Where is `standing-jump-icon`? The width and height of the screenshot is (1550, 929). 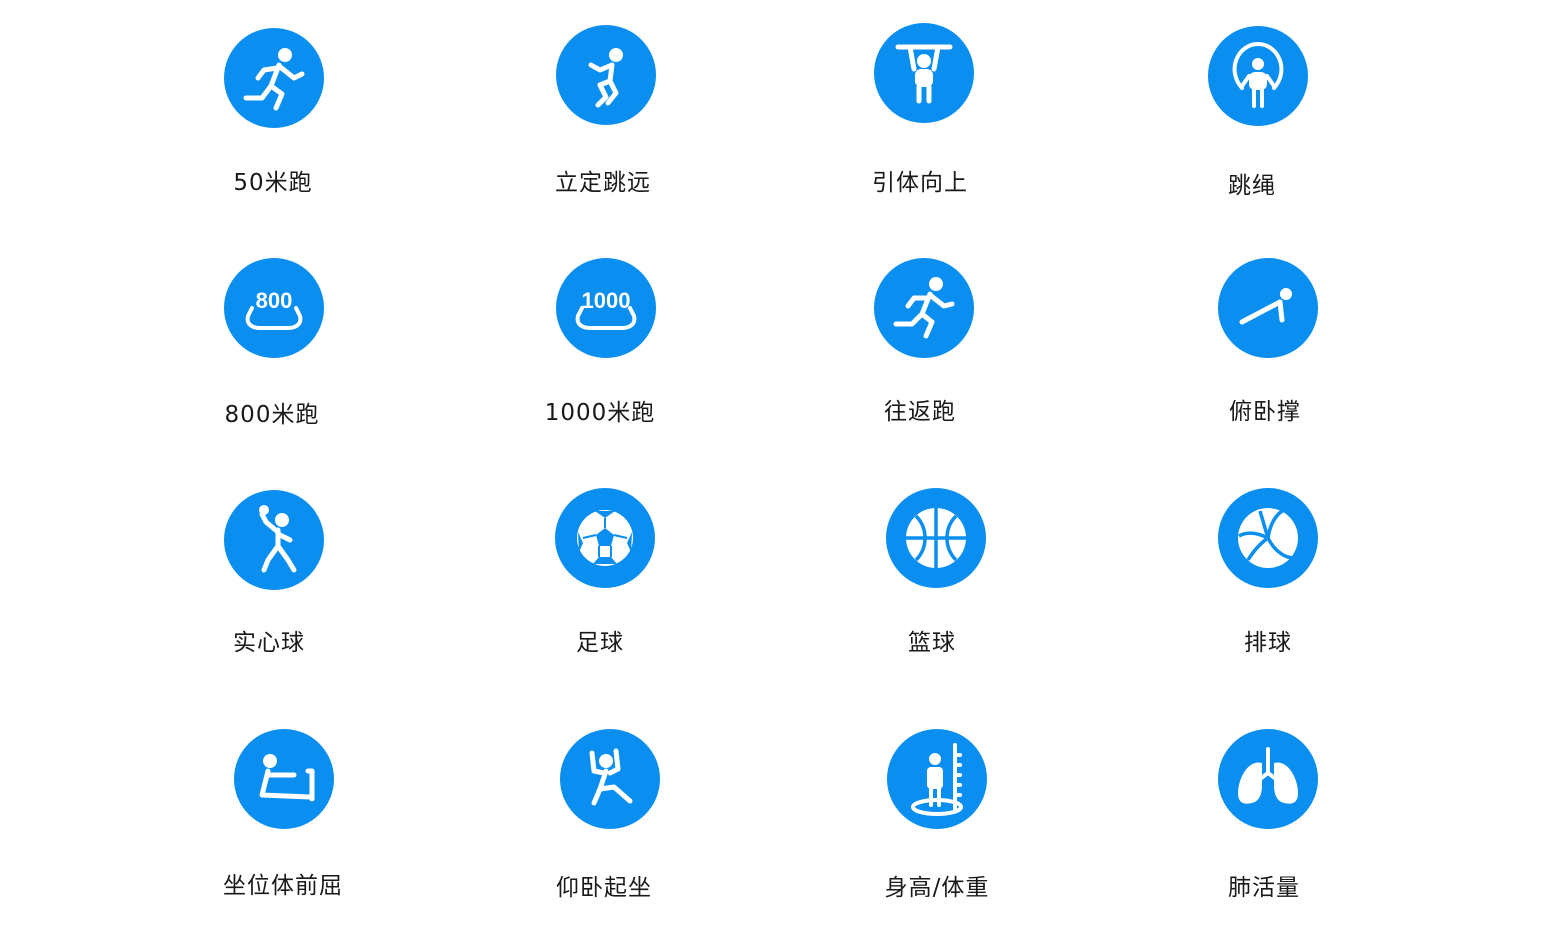
standing-jump-icon is located at coordinates (606, 75).